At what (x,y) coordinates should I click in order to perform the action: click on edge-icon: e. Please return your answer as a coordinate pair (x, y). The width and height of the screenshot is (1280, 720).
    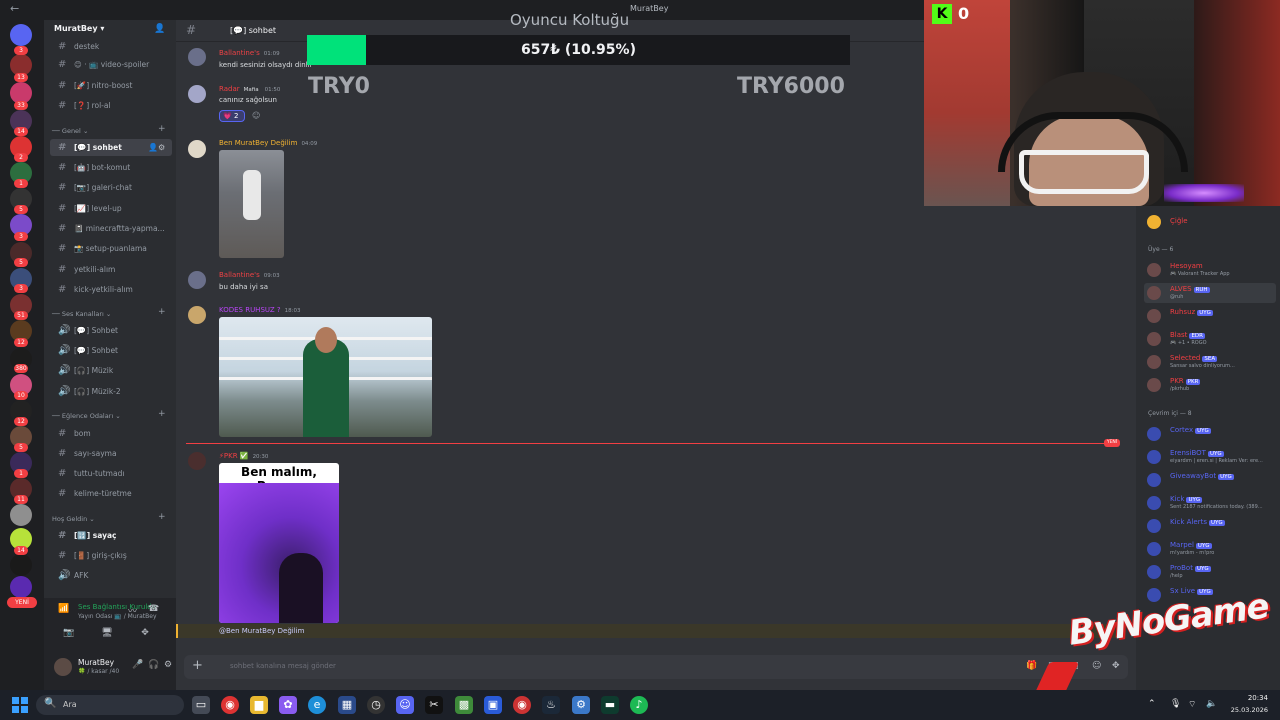
    Looking at the image, I should click on (317, 705).